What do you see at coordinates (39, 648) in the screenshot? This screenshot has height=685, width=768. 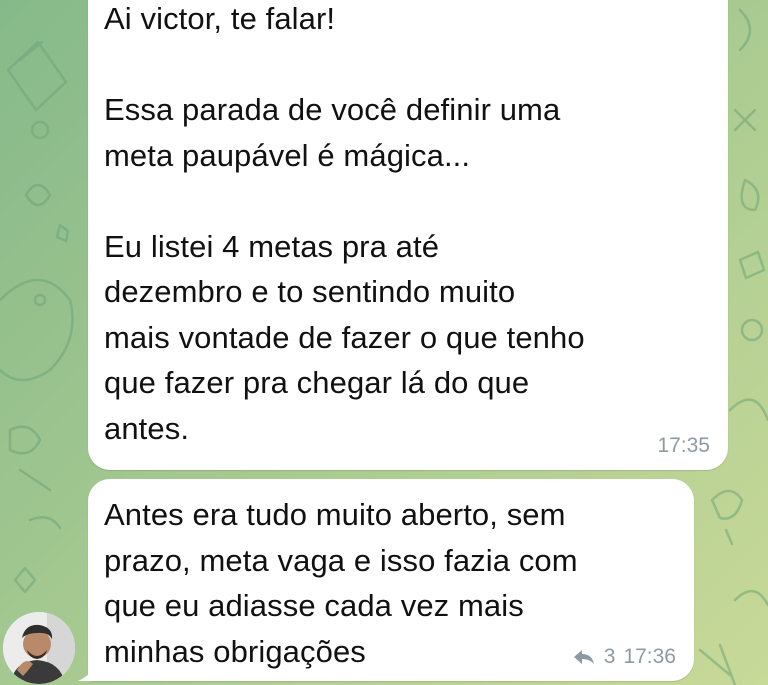 I see `user-avatar` at bounding box center [39, 648].